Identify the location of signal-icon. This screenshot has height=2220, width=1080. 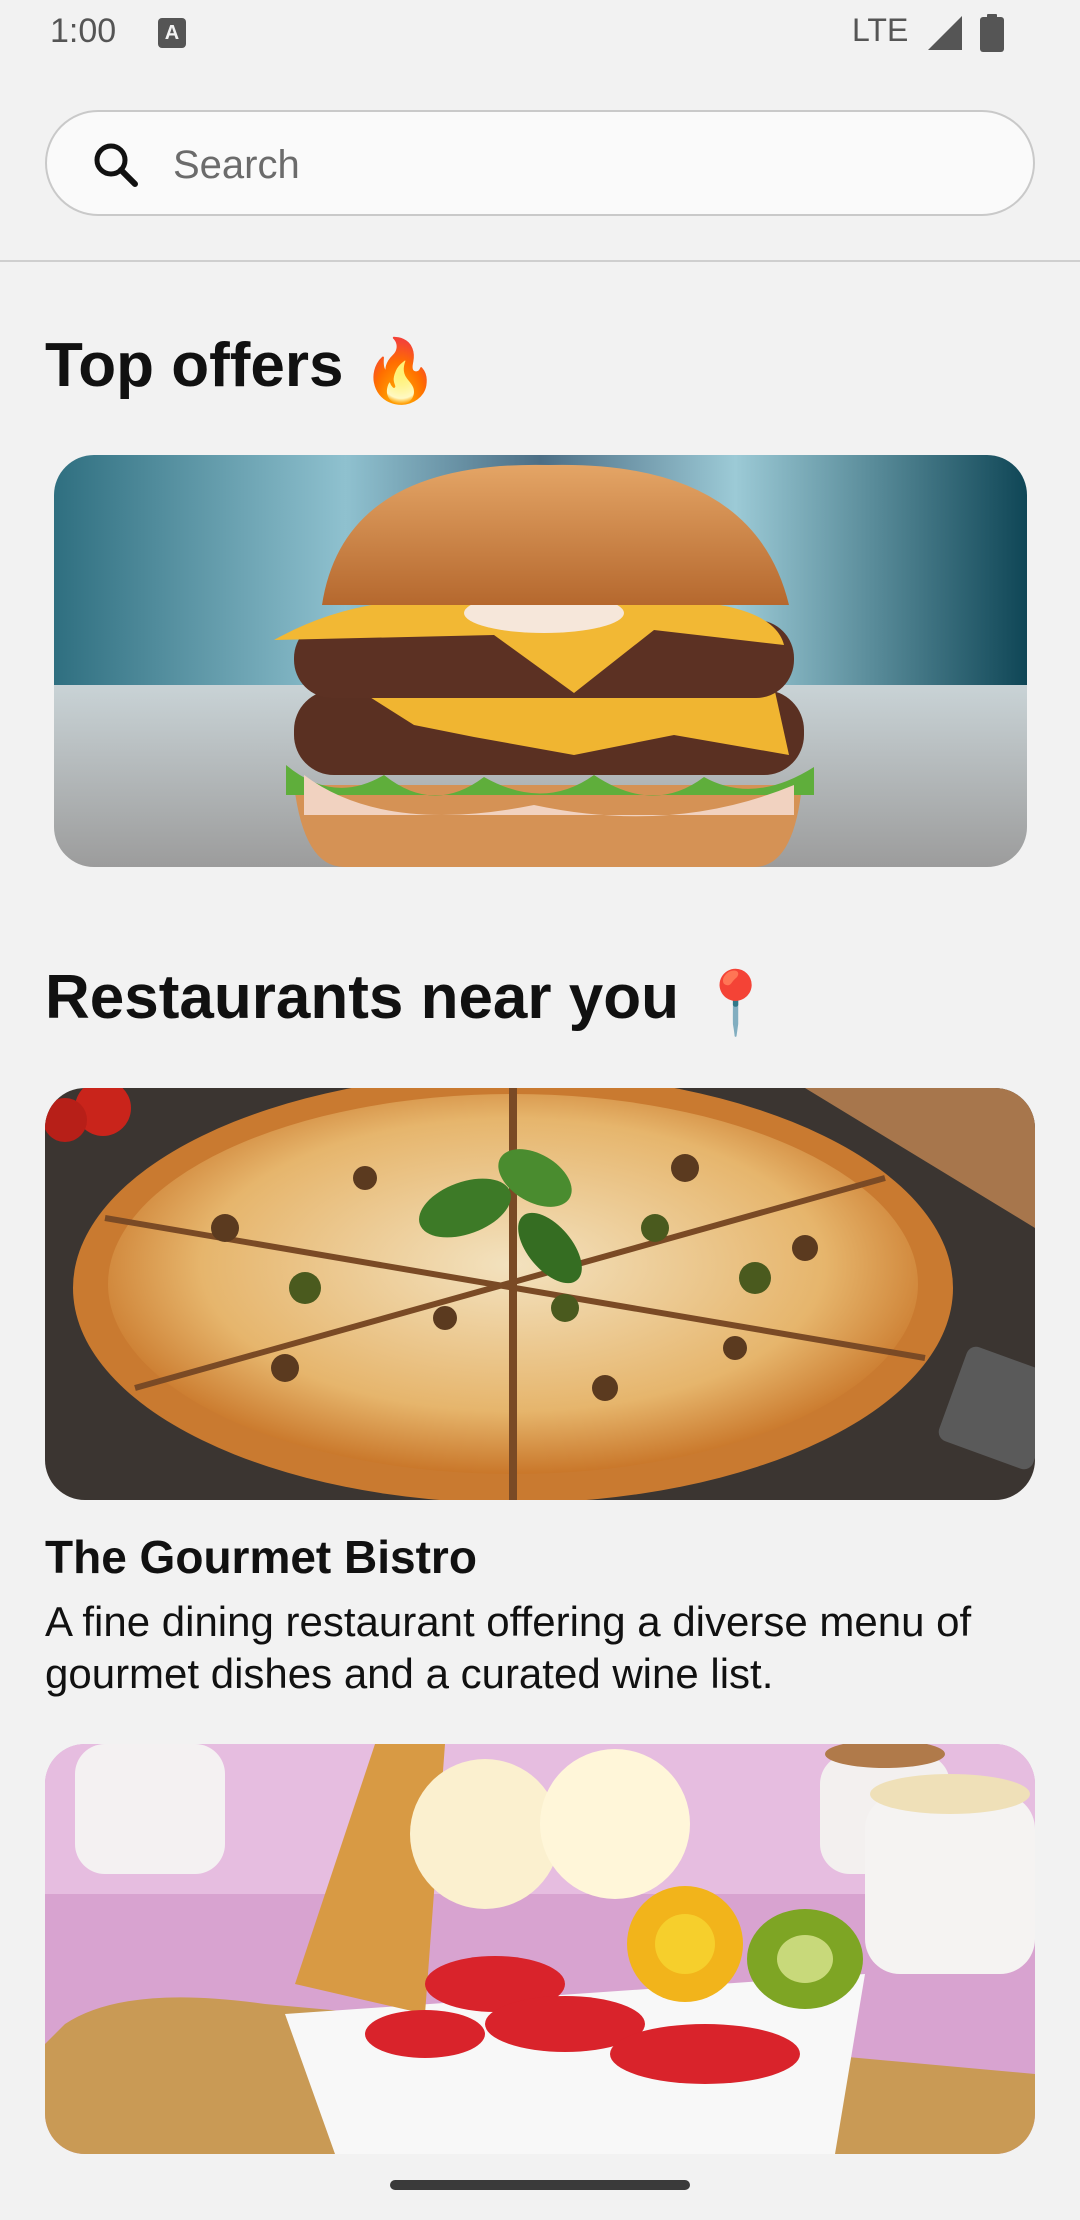
(945, 33).